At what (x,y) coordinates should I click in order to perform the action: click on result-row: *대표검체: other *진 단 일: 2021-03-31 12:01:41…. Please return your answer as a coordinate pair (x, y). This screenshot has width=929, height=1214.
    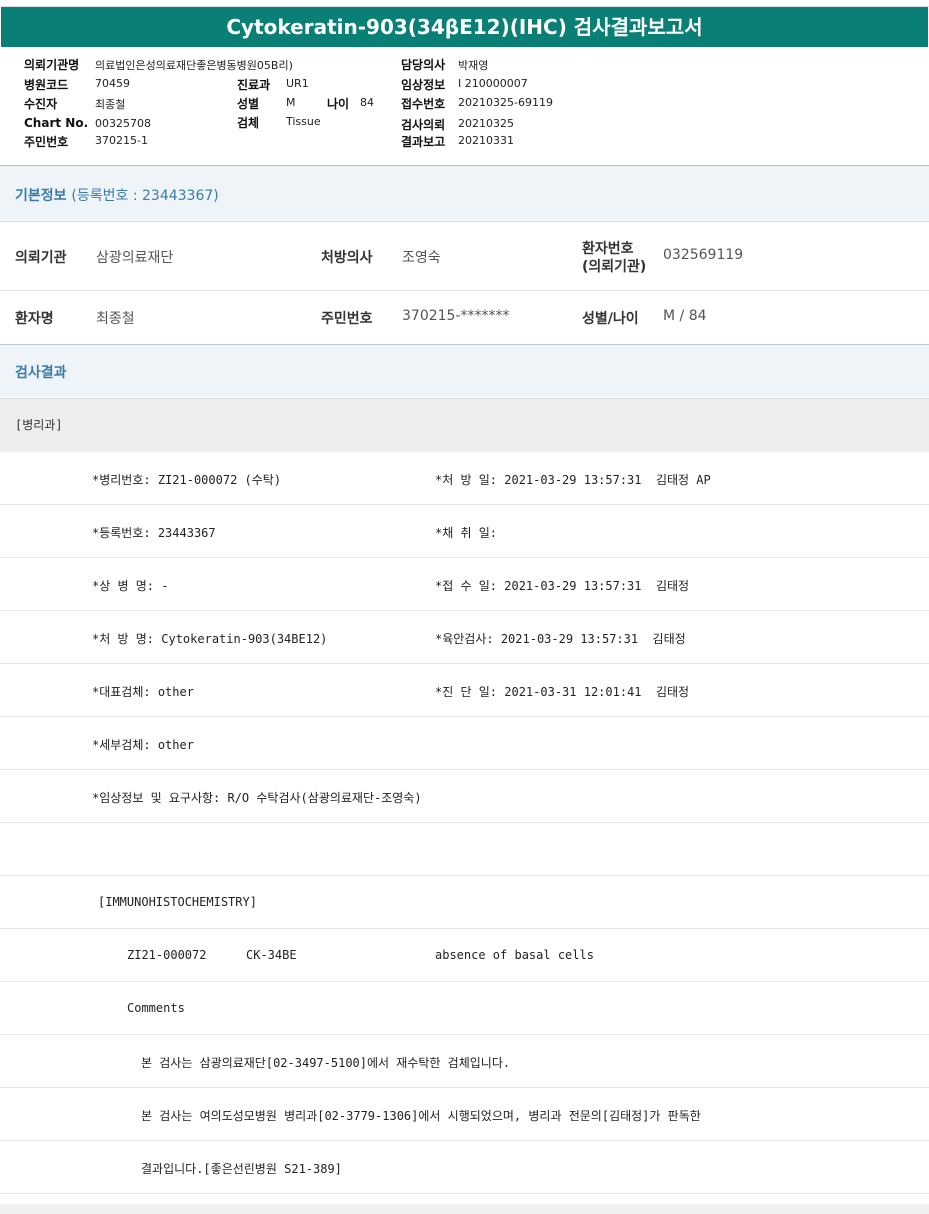
    Looking at the image, I should click on (464, 690).